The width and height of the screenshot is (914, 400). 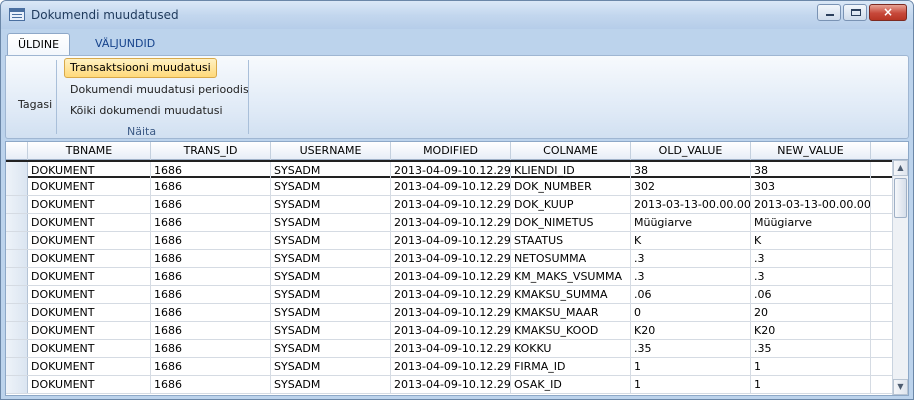 What do you see at coordinates (900, 387) in the screenshot?
I see `scroll-down-icon: ▼` at bounding box center [900, 387].